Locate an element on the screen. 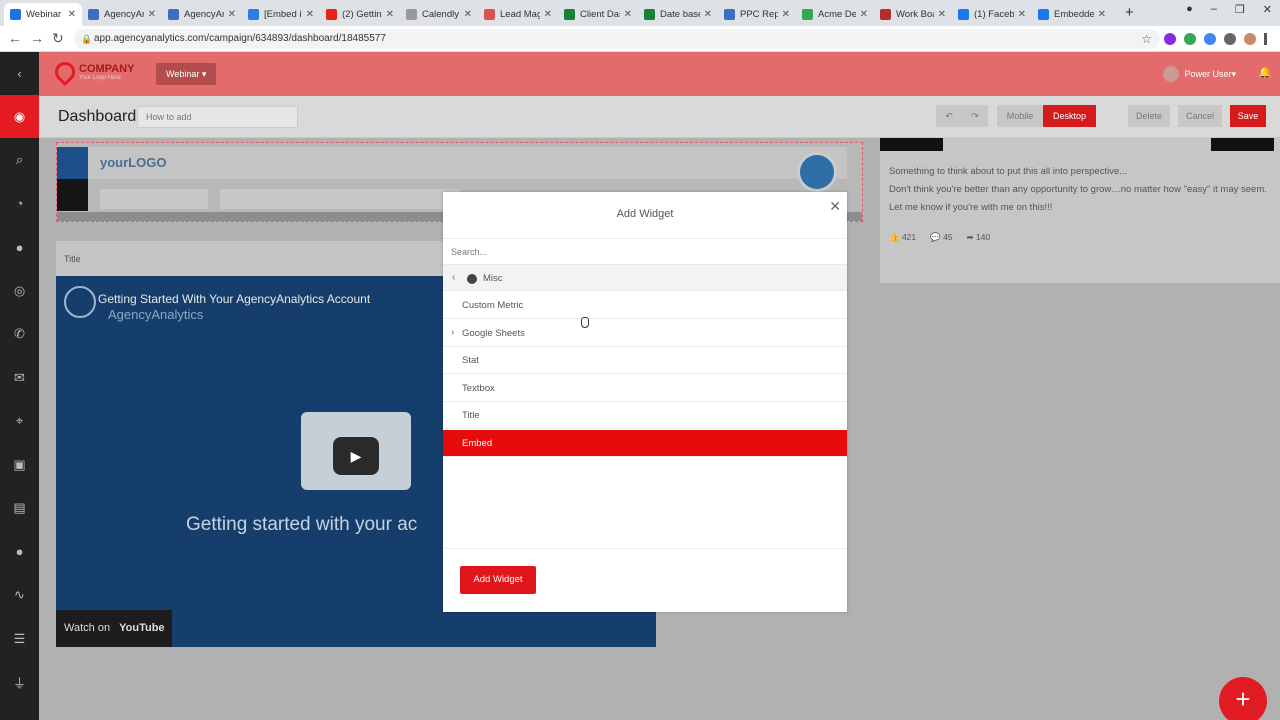  widget-option: › Google Sheets is located at coordinates (645, 333).